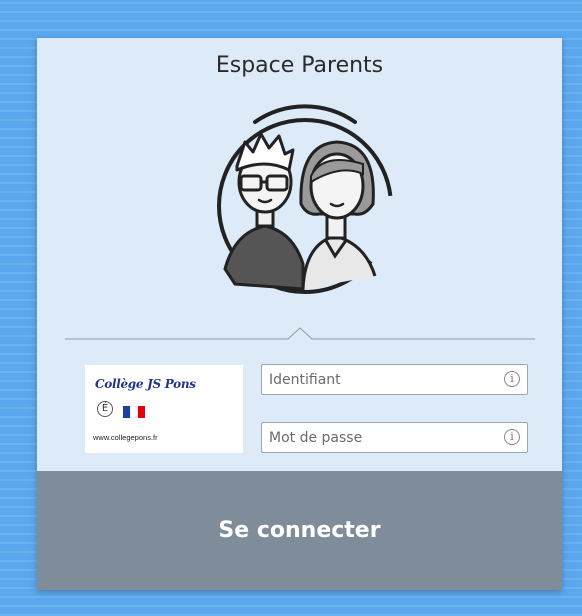 Image resolution: width=582 pixels, height=616 pixels. I want to click on password-field-wrapper: i, so click(394, 437).